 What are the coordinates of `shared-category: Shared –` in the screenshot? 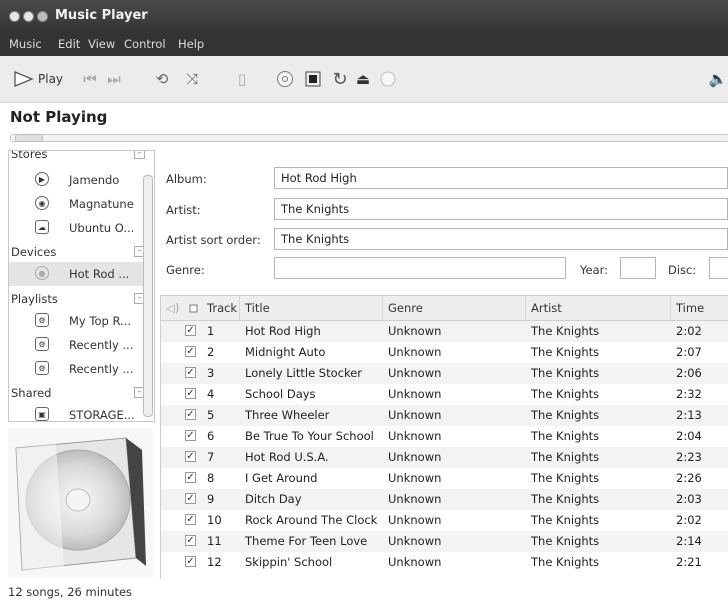 It's located at (81, 393).